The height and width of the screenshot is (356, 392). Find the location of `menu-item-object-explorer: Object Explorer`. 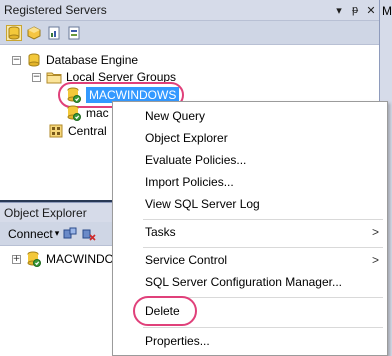

menu-item-object-explorer: Object Explorer is located at coordinates (250, 138).